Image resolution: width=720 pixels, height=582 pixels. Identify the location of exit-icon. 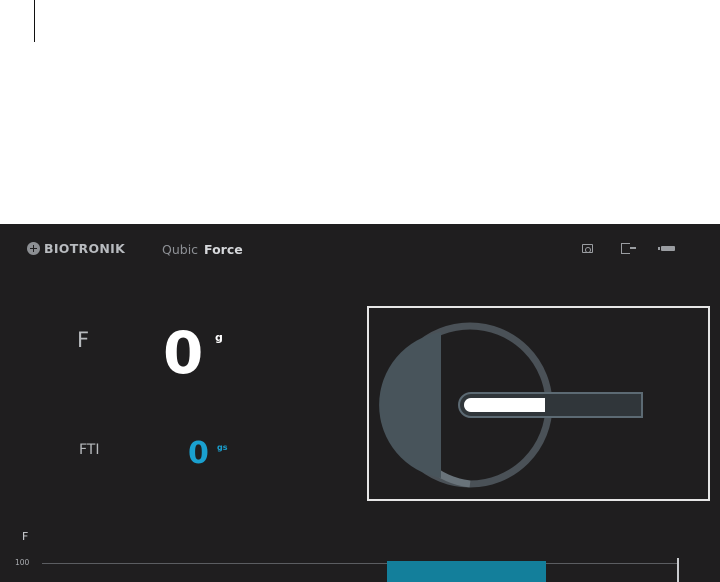
(628, 248).